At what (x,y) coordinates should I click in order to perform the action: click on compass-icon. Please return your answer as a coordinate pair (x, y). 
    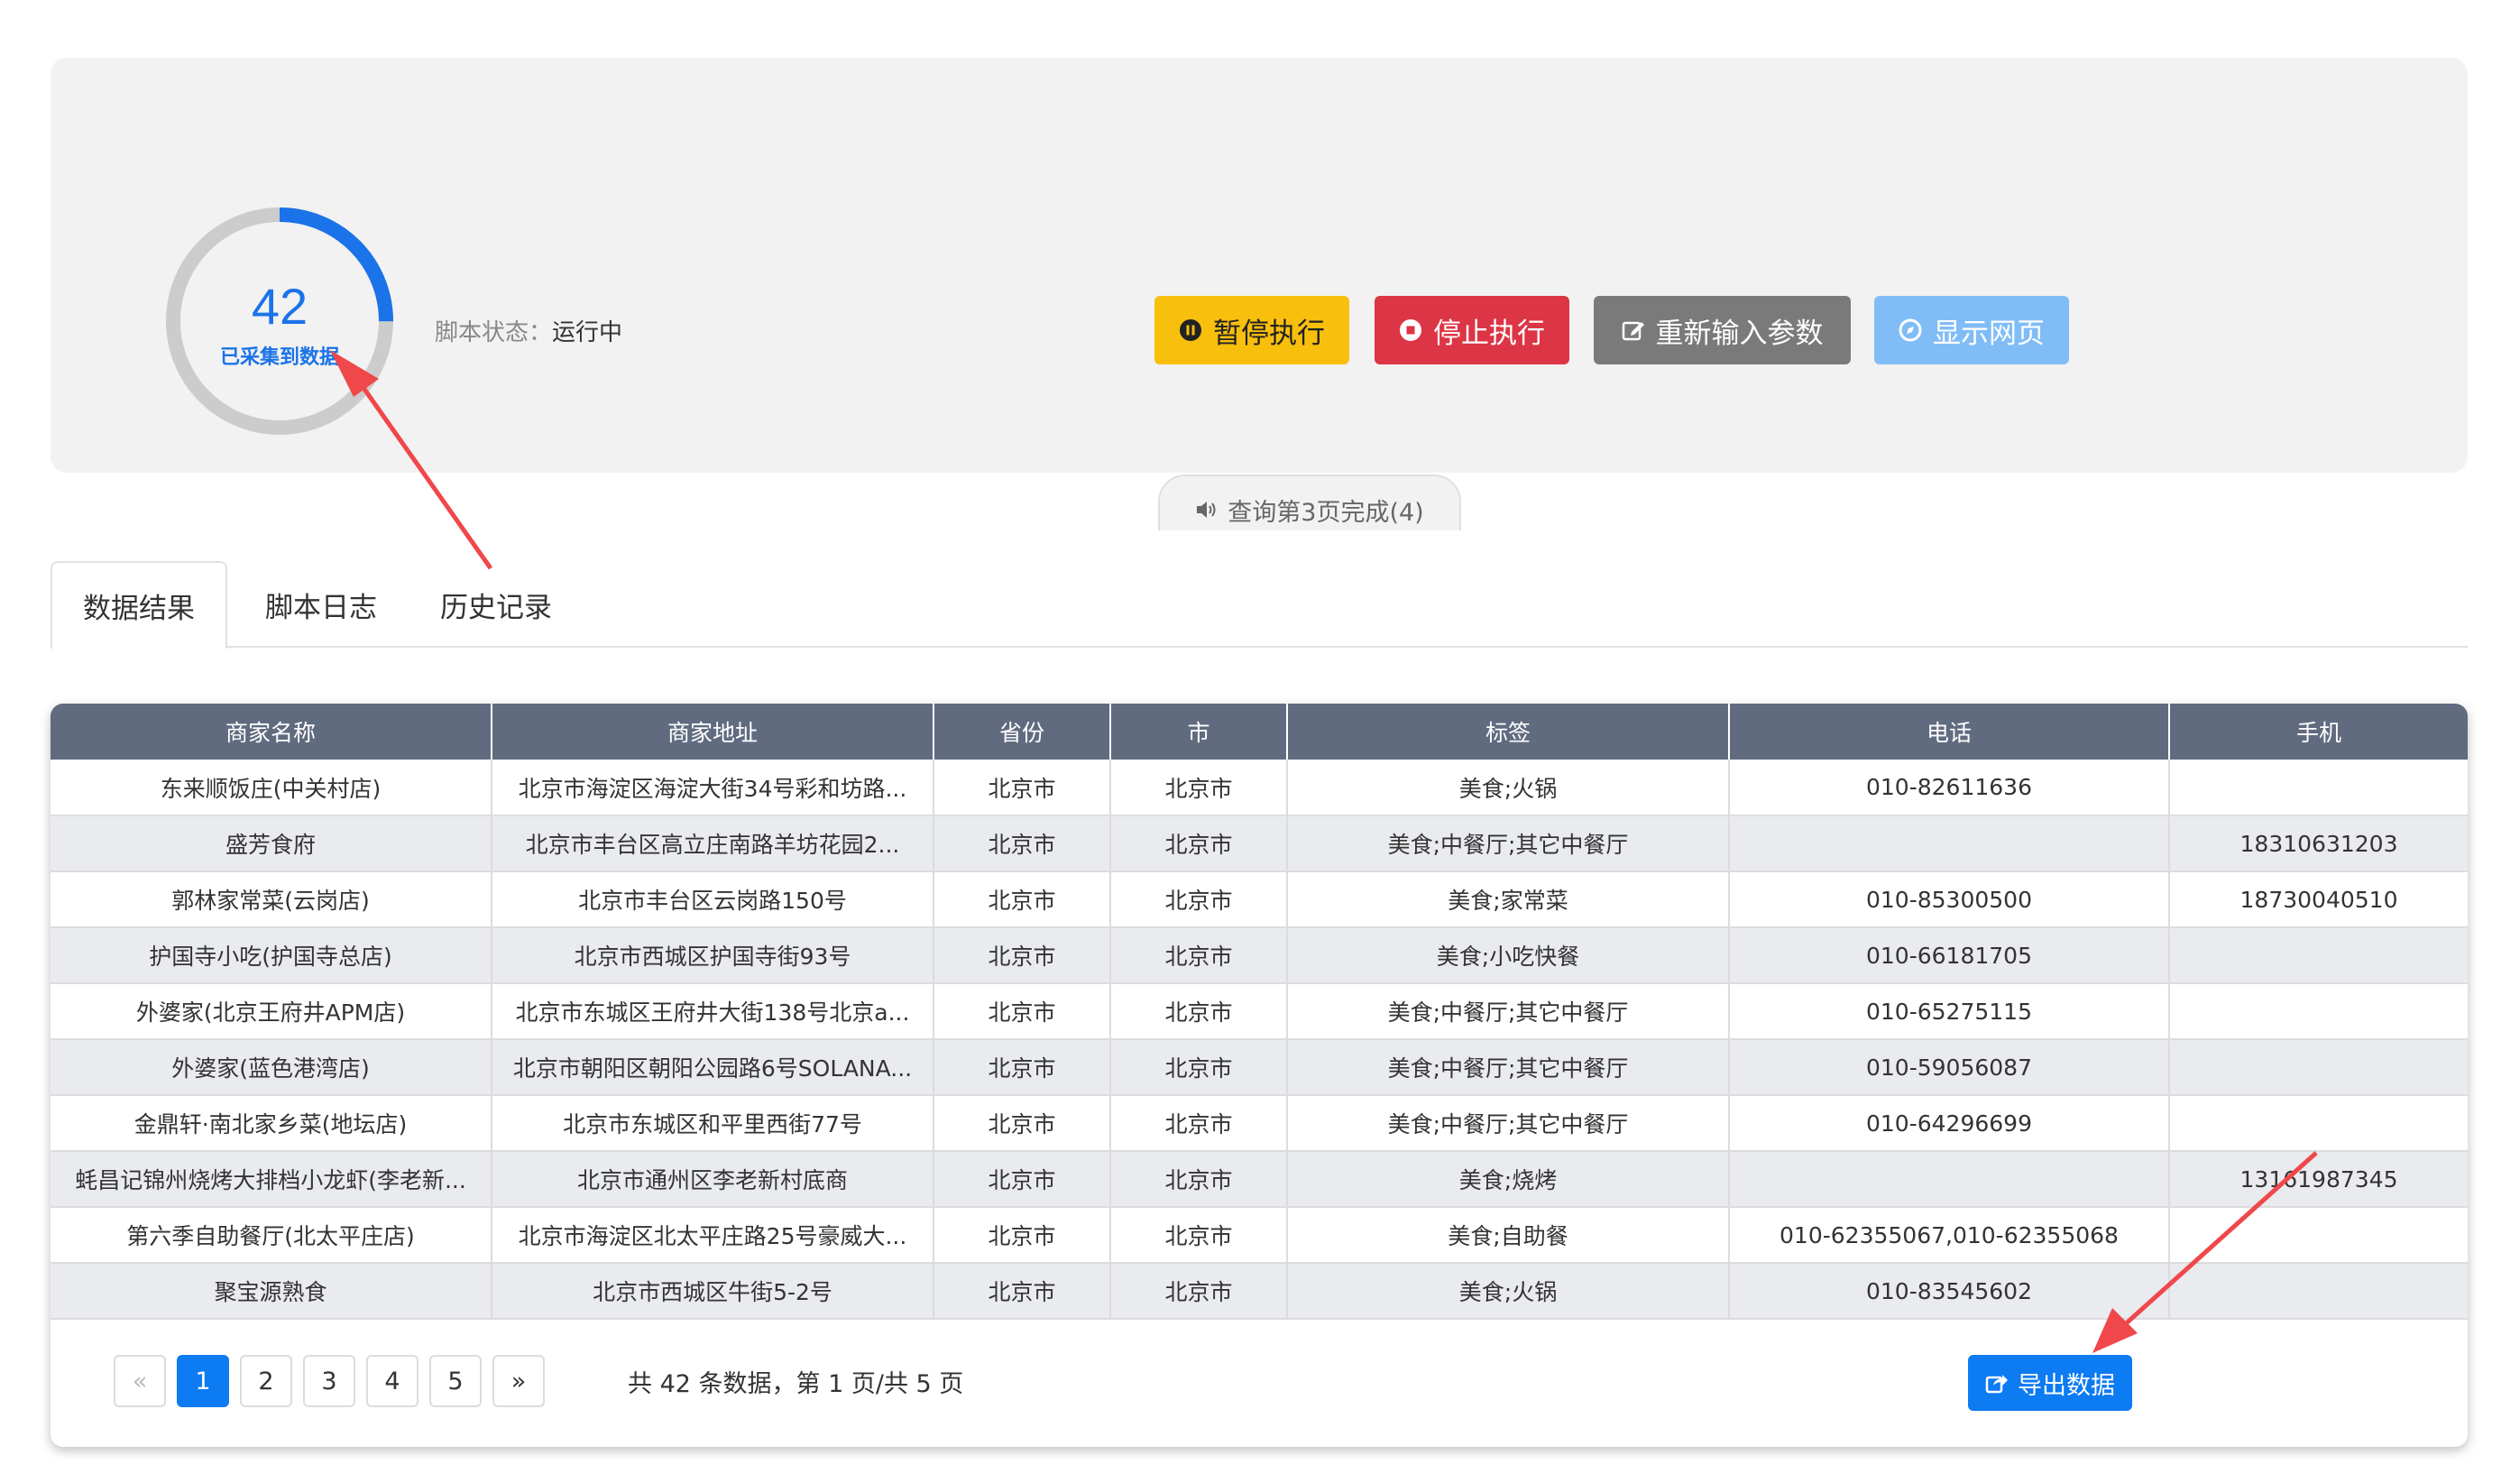
    Looking at the image, I should click on (1911, 330).